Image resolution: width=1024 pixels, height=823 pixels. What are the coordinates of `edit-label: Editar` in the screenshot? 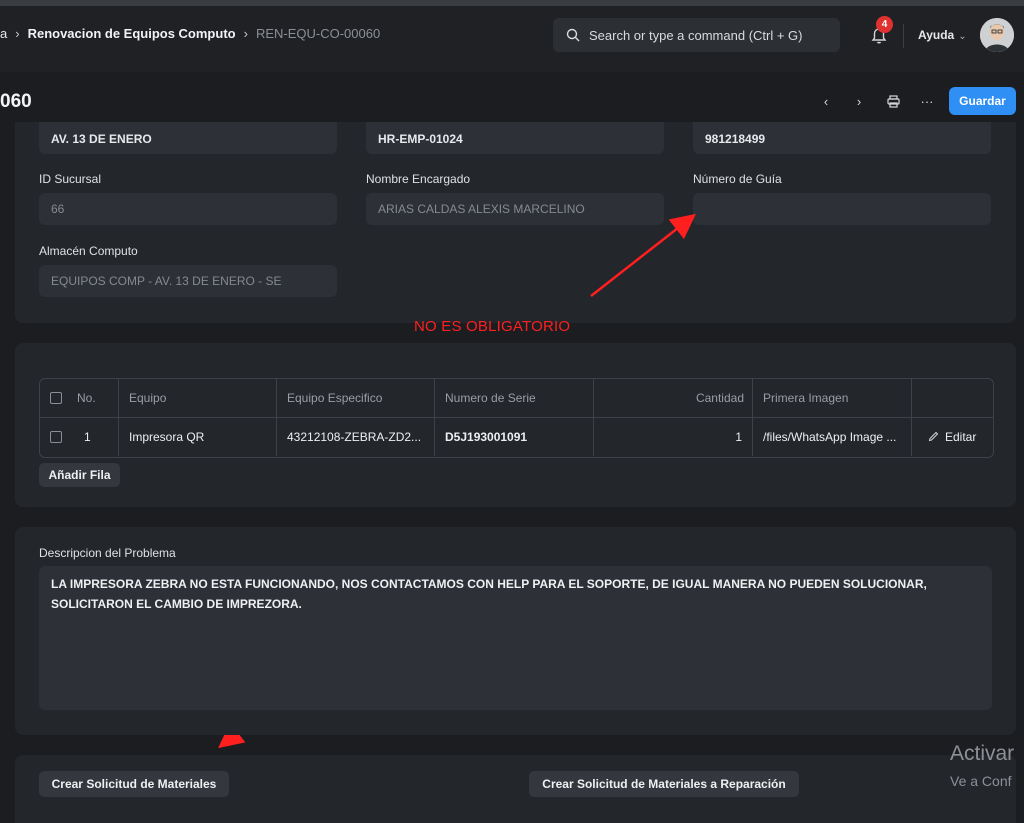 It's located at (961, 436).